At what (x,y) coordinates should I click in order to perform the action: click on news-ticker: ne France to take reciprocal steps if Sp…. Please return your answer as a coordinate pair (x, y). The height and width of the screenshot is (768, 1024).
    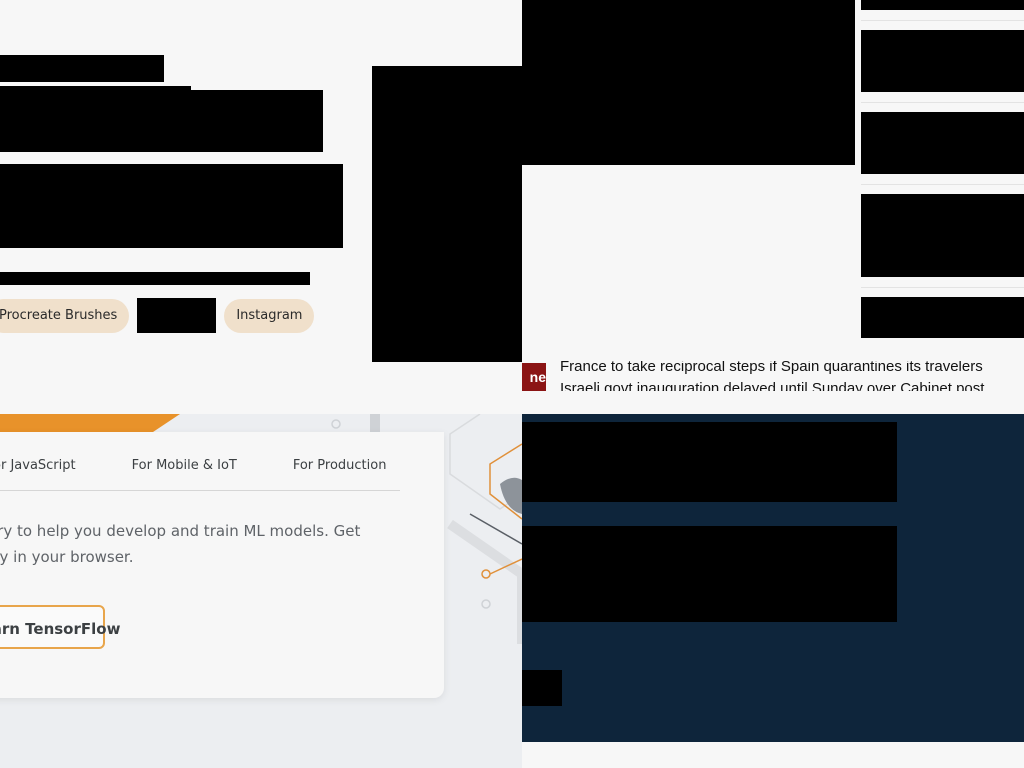
    Looking at the image, I should click on (773, 376).